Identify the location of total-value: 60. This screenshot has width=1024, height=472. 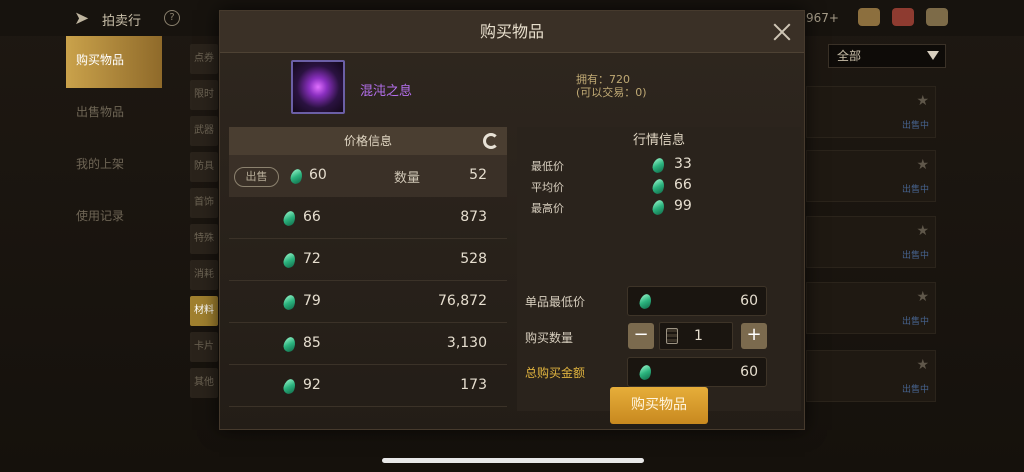
(749, 372).